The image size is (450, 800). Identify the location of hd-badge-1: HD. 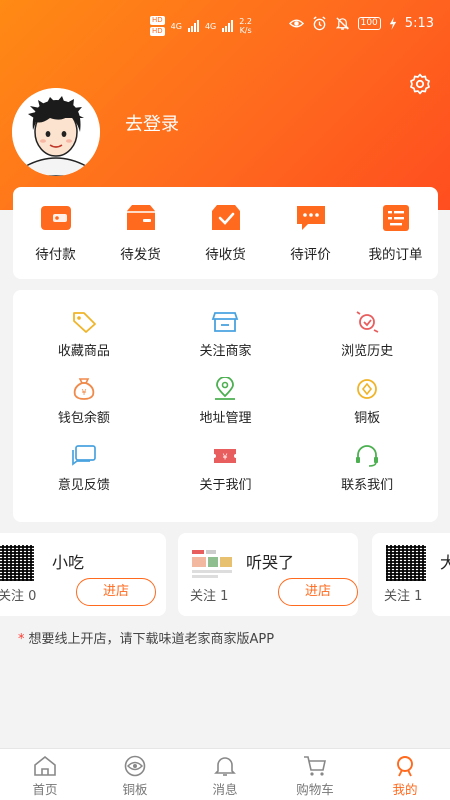
(157, 20).